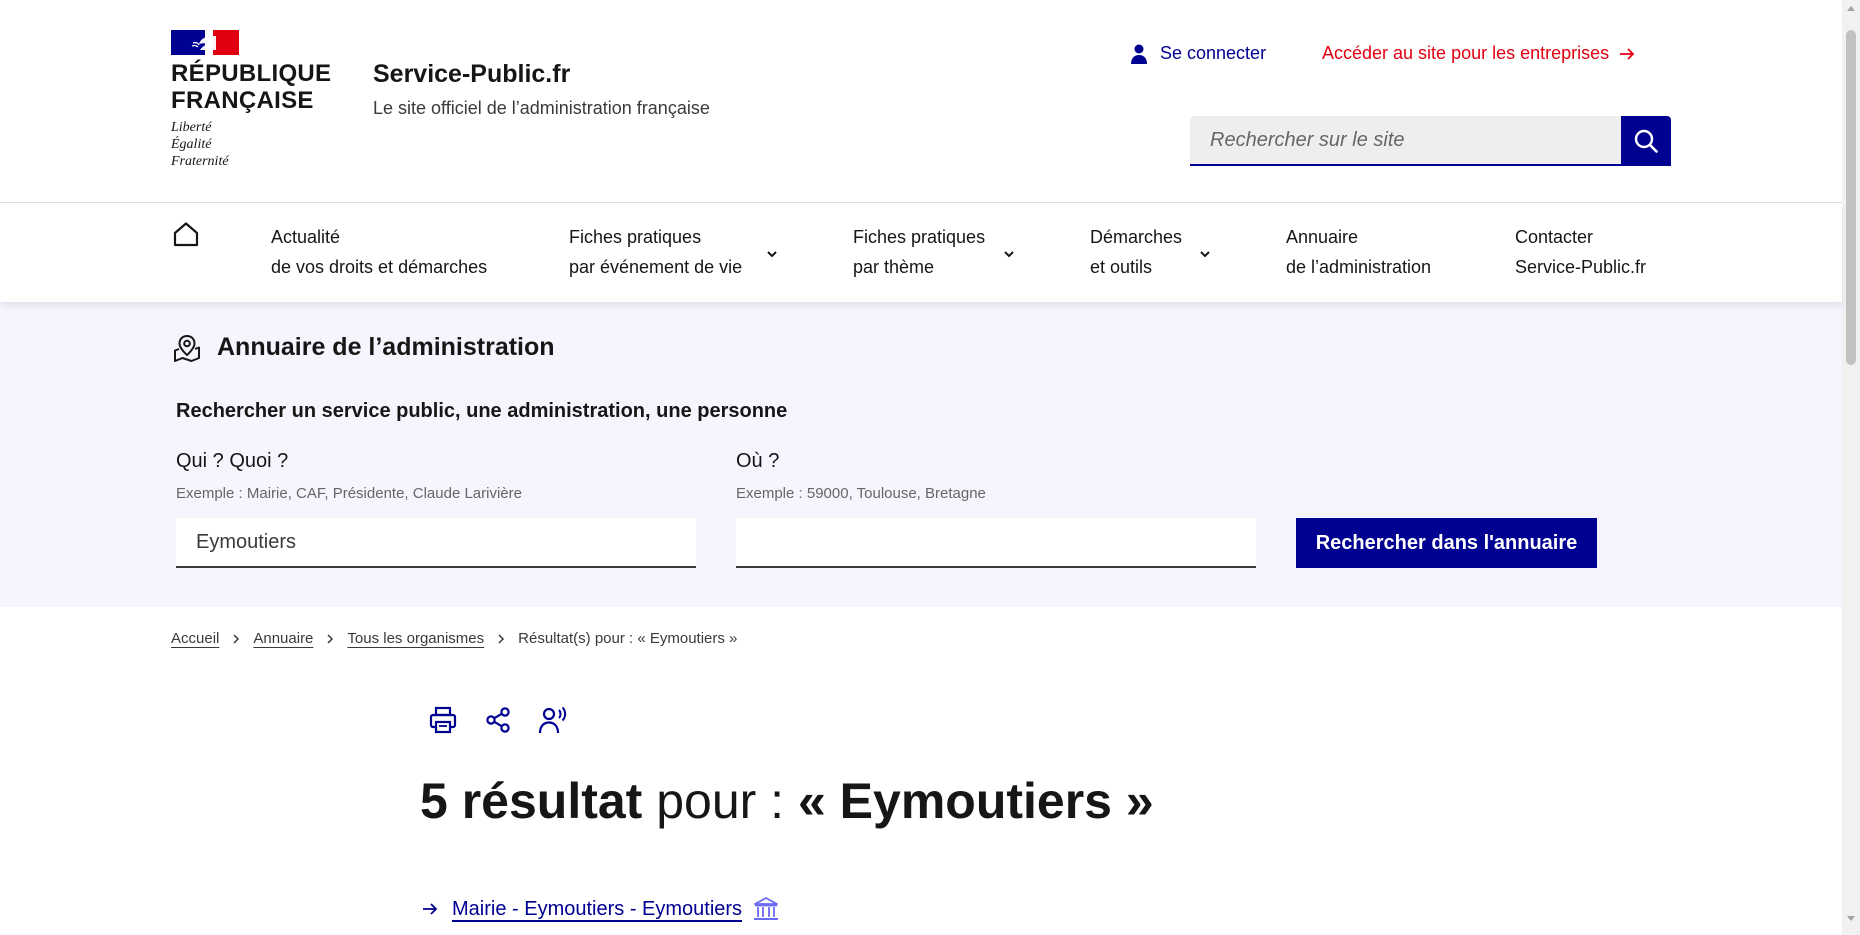 Image resolution: width=1860 pixels, height=935 pixels. Describe the element at coordinates (1580, 252) in the screenshot. I see `nav-item-contacter: Contacter Service-Public.fr` at that location.